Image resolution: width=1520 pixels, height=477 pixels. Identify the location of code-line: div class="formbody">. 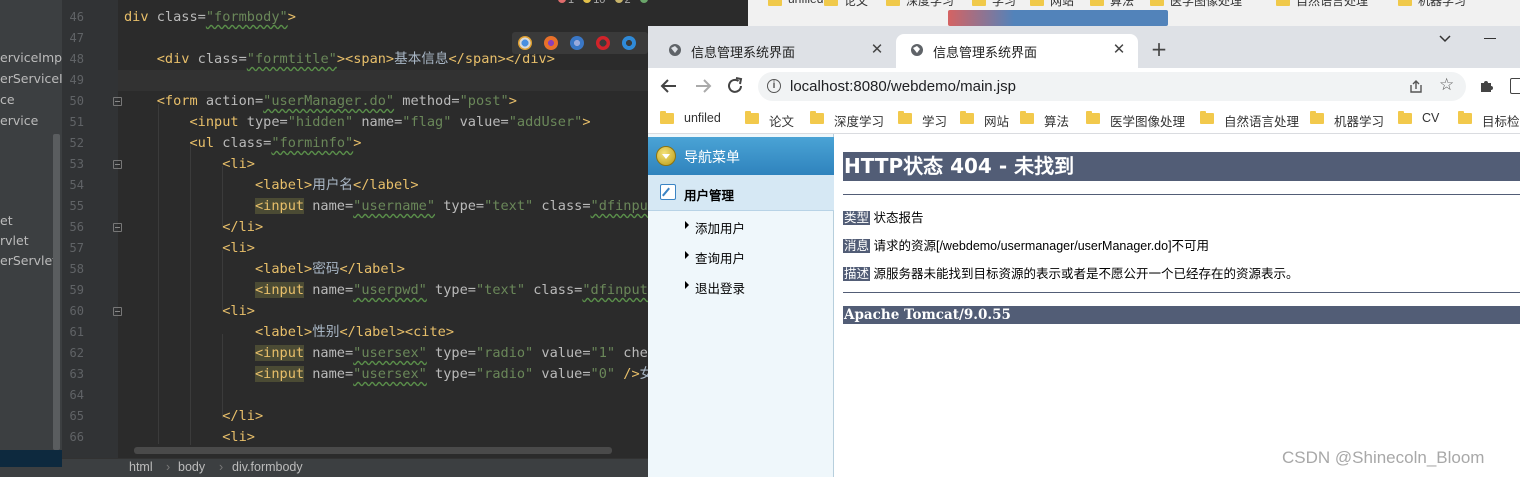
(210, 17).